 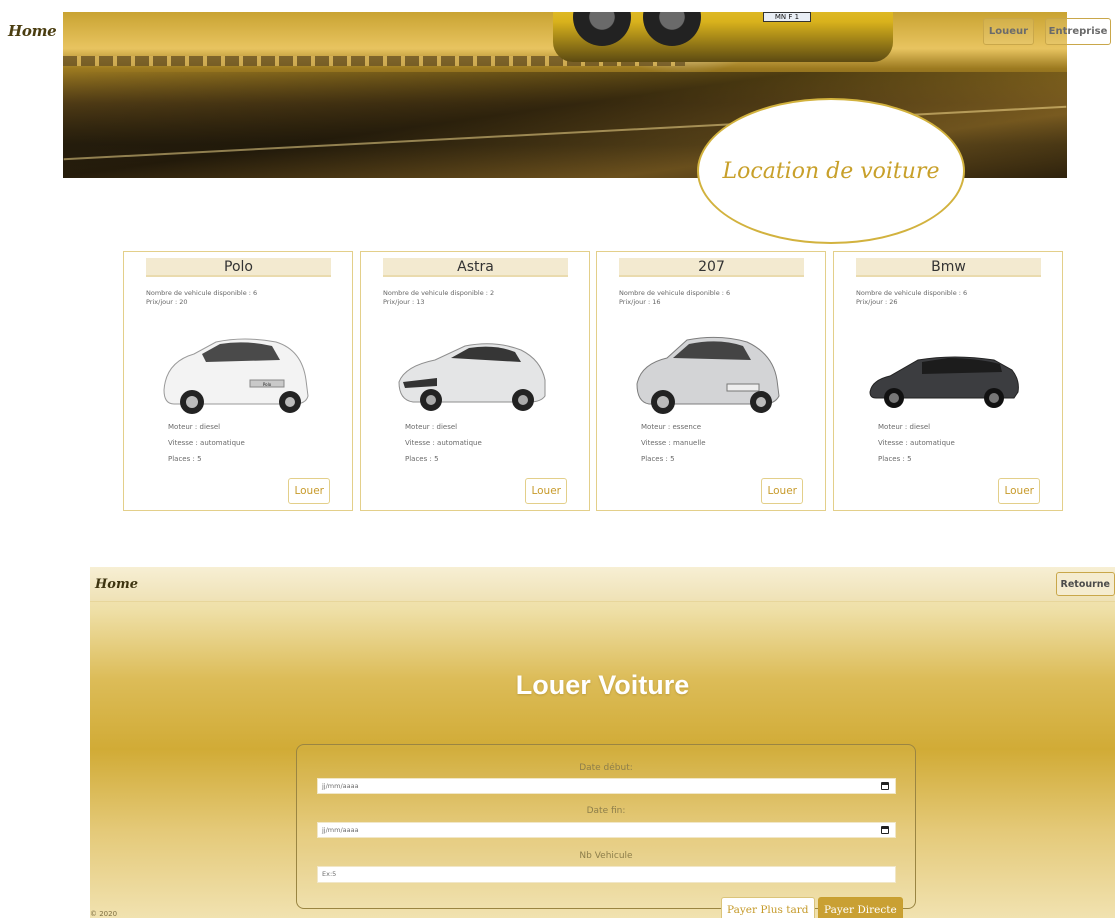 What do you see at coordinates (1085, 584) in the screenshot?
I see `retourne-button: Retourne` at bounding box center [1085, 584].